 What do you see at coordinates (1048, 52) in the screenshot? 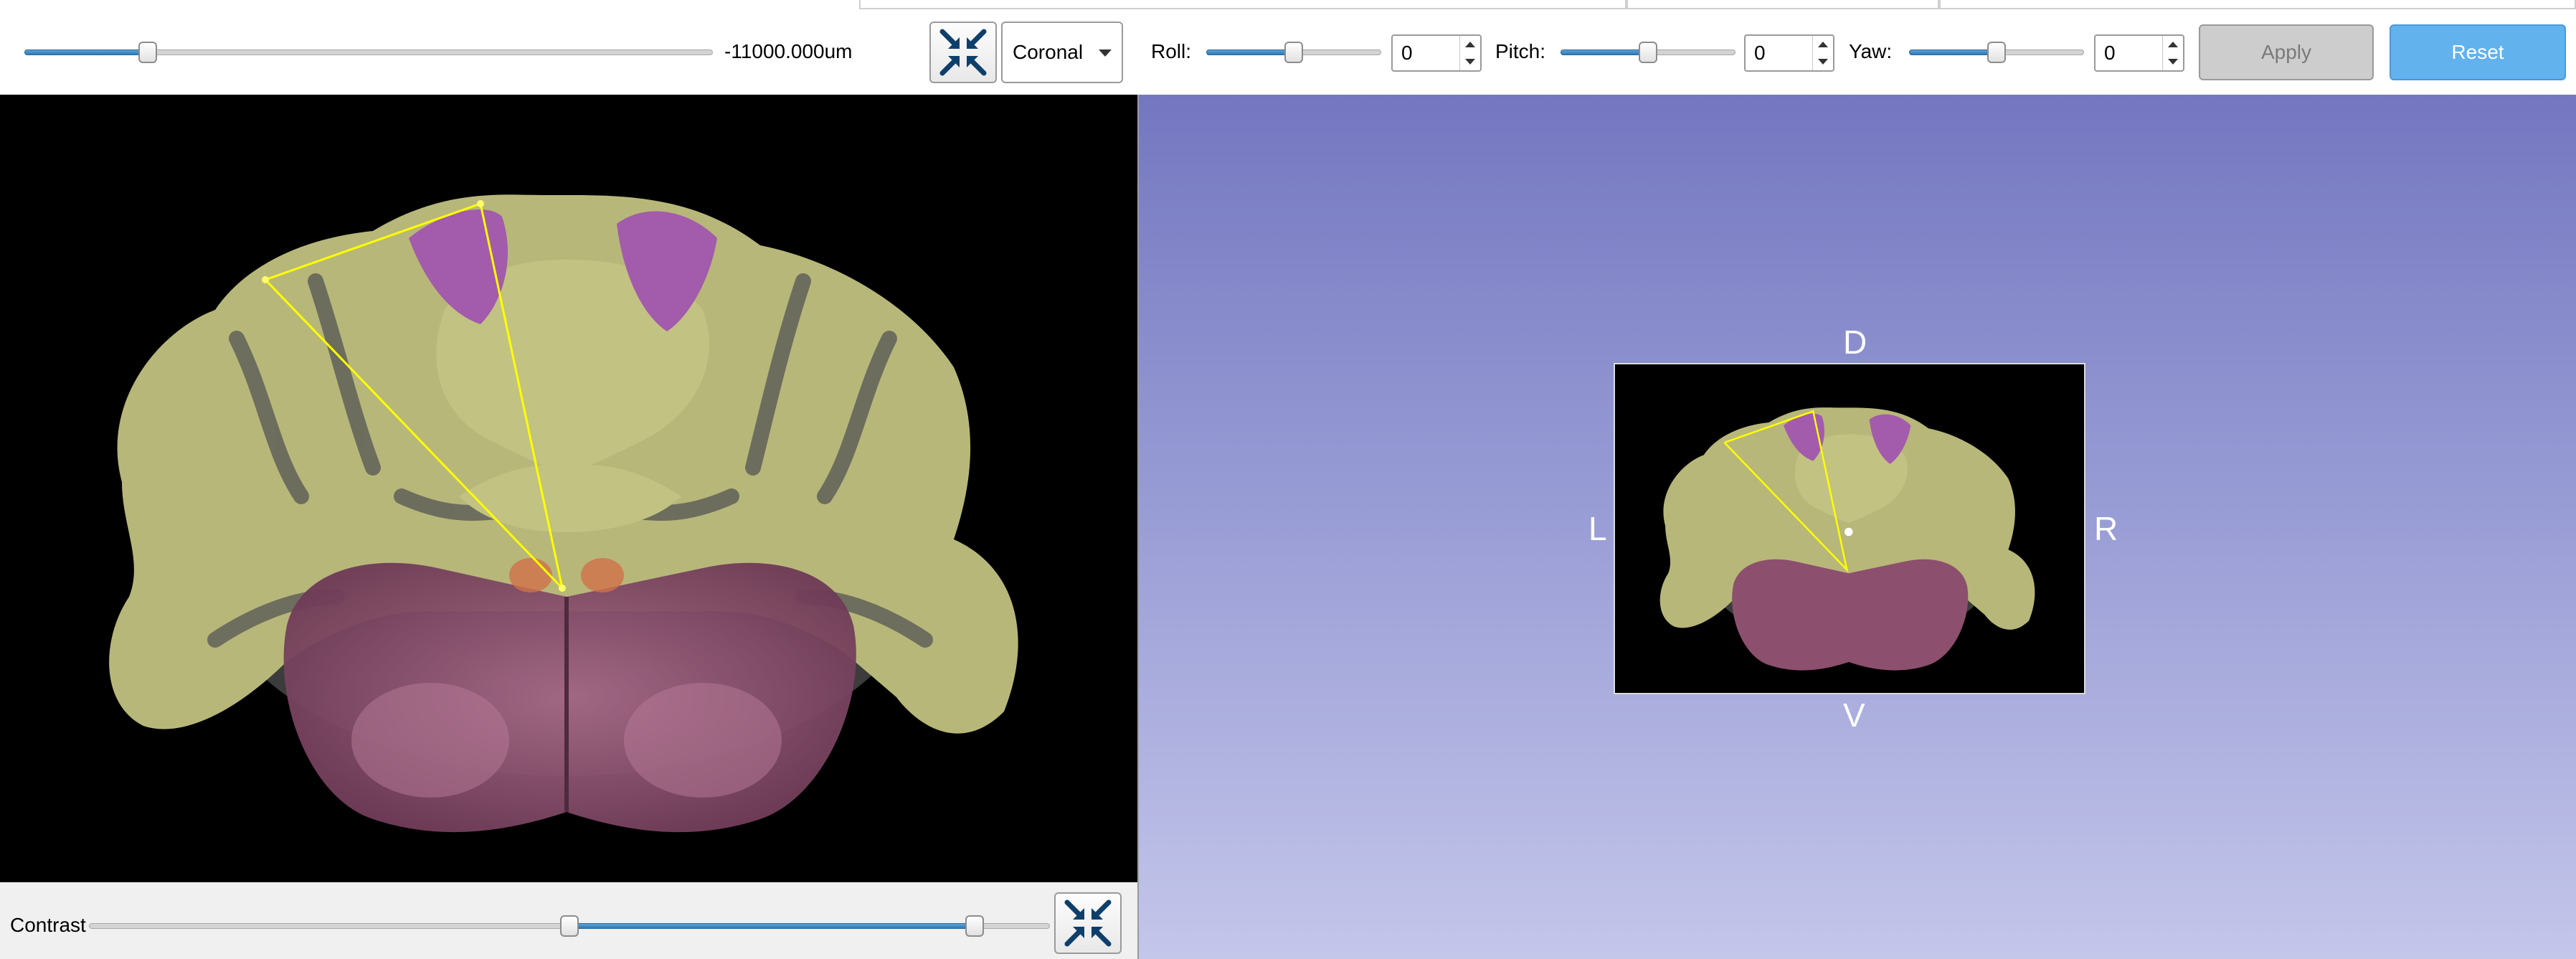
I see `plane-select-value: Coronal` at bounding box center [1048, 52].